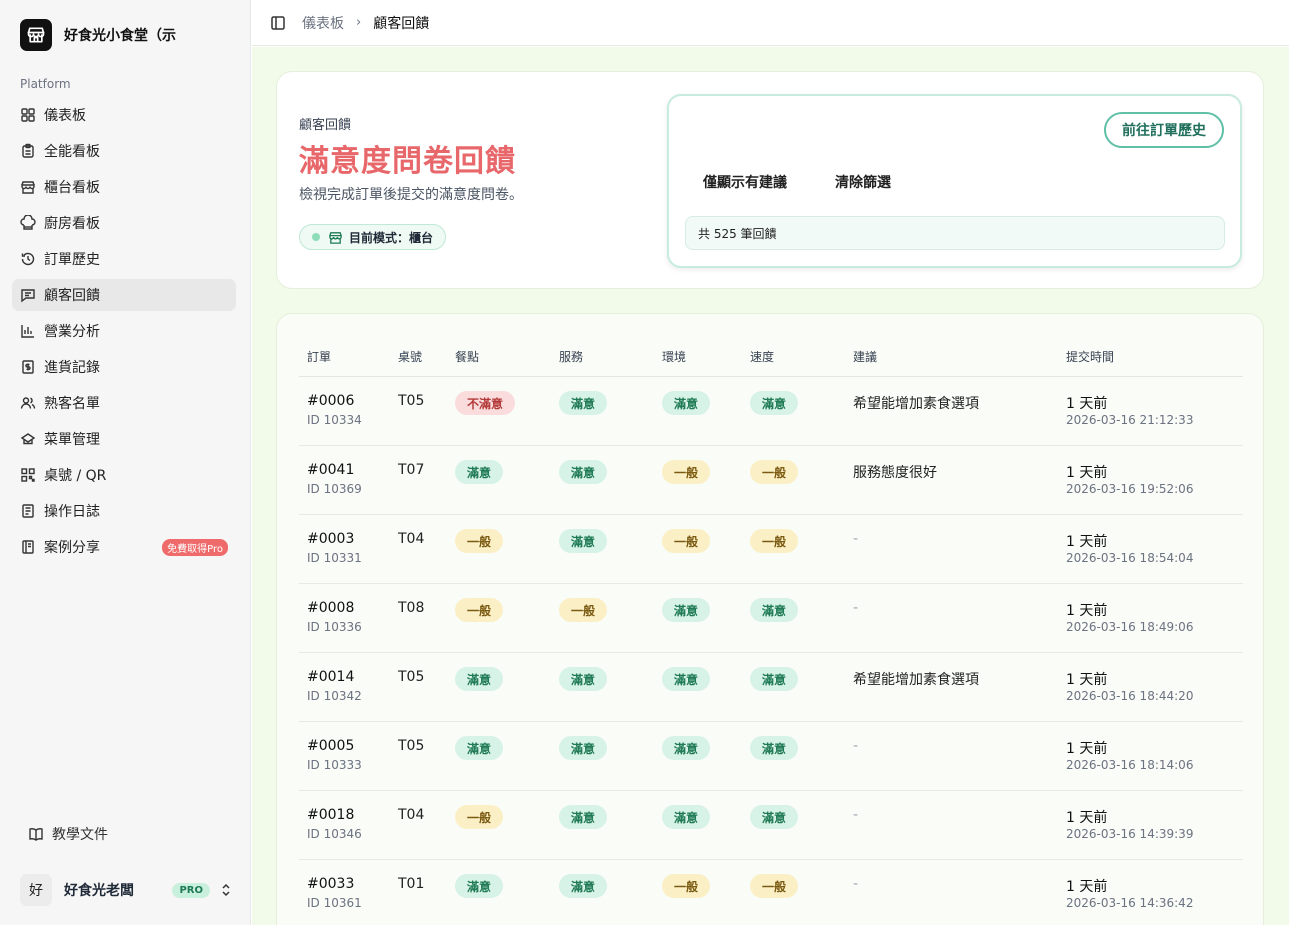  Describe the element at coordinates (72, 404) in the screenshot. I see `sidebar-item-label: 熟客名單` at that location.